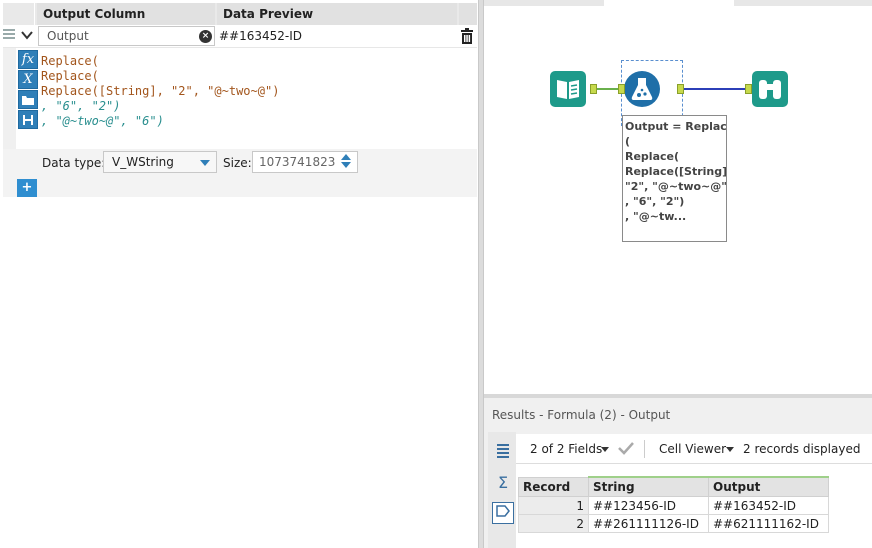 The width and height of the screenshot is (872, 548). I want to click on output-cell: ##163452-ID, so click(768, 505).